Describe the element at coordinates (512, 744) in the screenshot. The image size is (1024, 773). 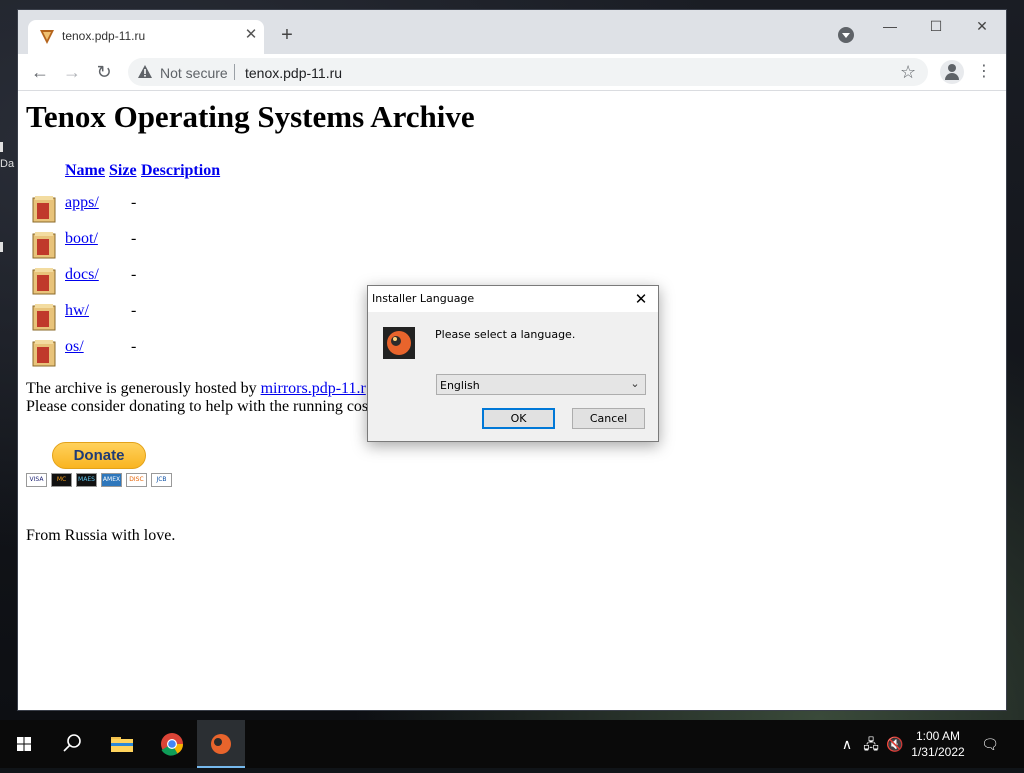
I see `taskbar: ∧ 🖧 🔇 1:00 AM 1/31/2022 🗨` at that location.